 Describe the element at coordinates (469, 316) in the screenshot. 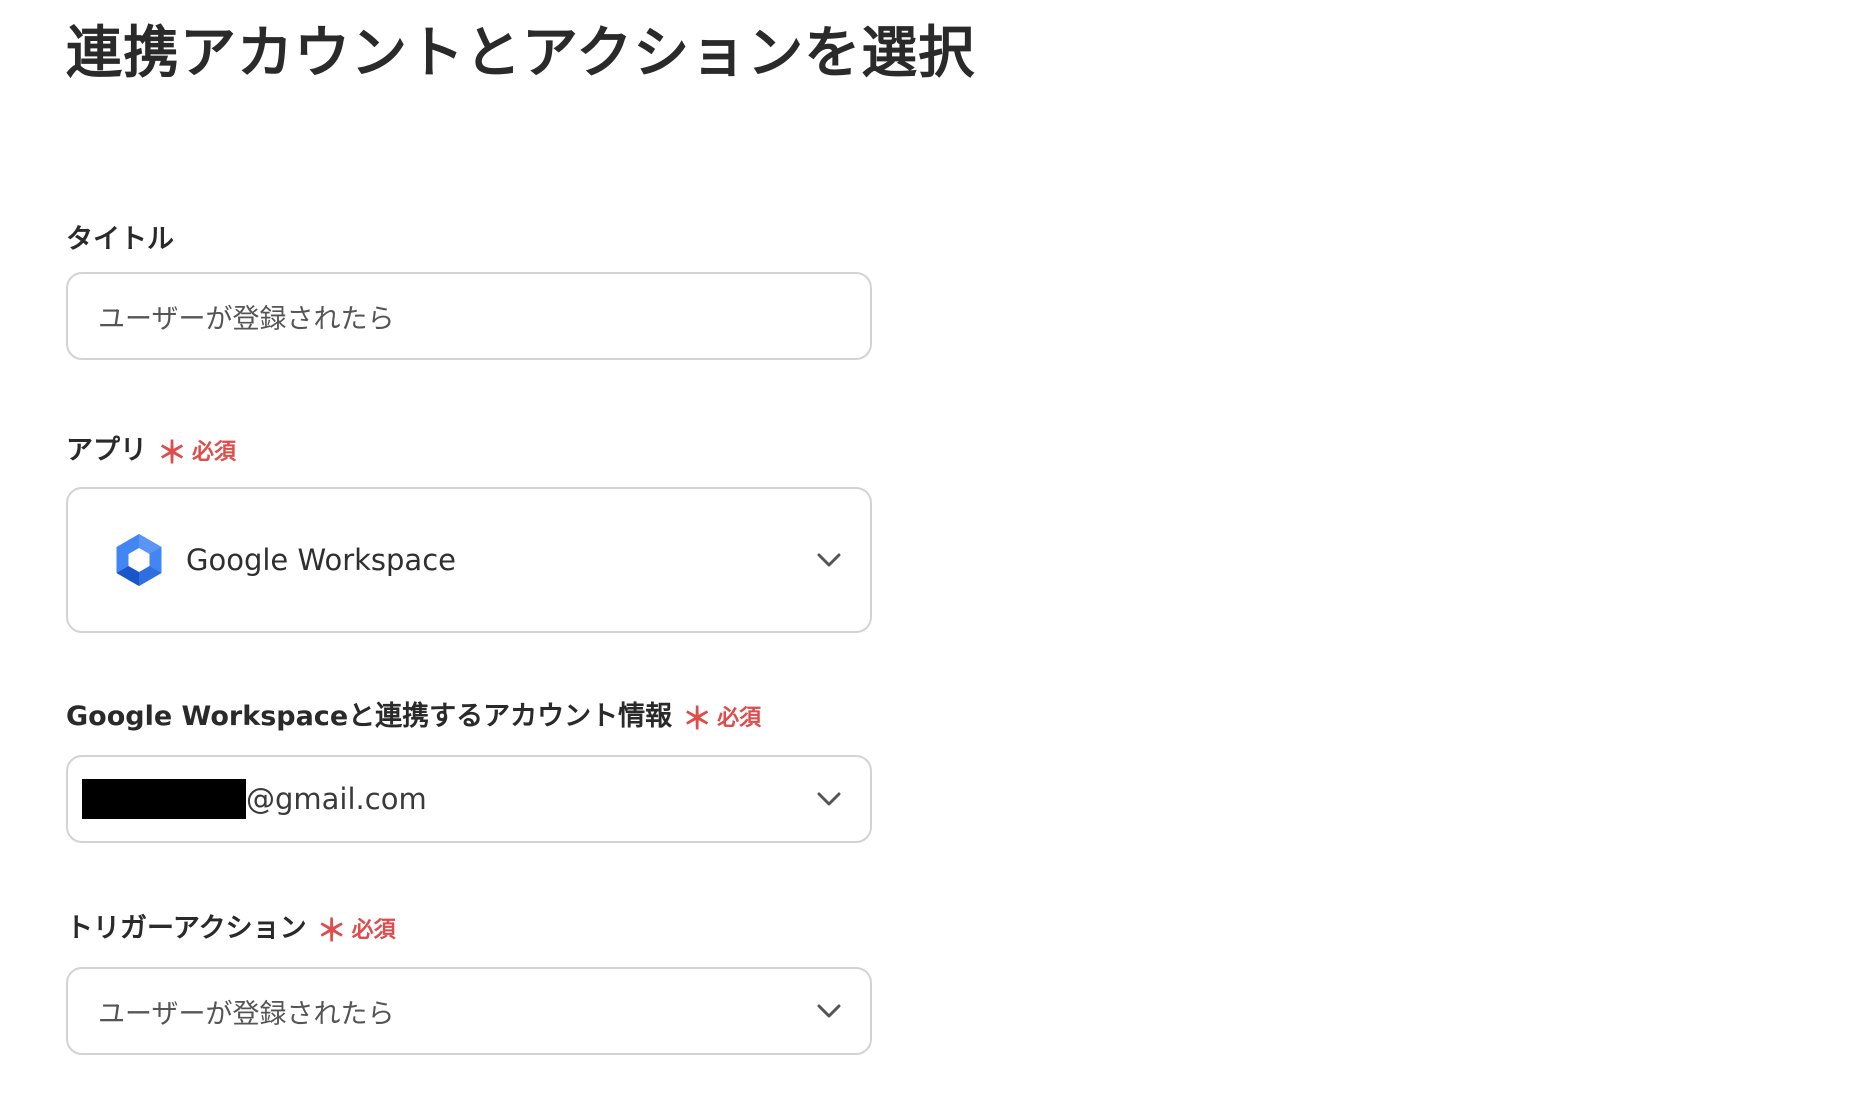

I see `title-input: ユーザーが登録されたら` at that location.